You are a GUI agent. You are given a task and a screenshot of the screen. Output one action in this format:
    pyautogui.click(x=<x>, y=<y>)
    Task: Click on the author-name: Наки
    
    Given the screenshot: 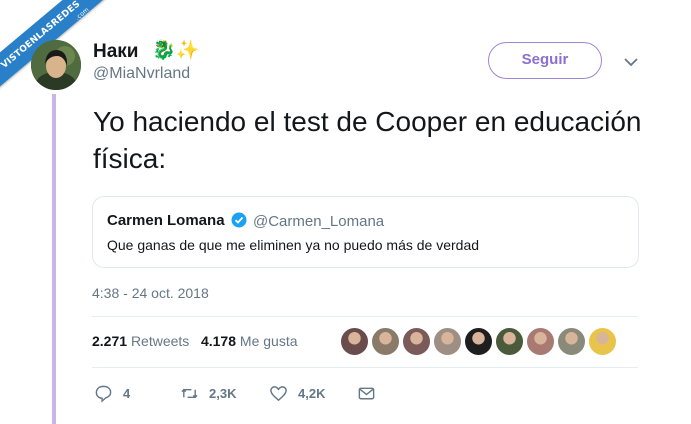 What is the action you would take?
    pyautogui.click(x=115, y=52)
    